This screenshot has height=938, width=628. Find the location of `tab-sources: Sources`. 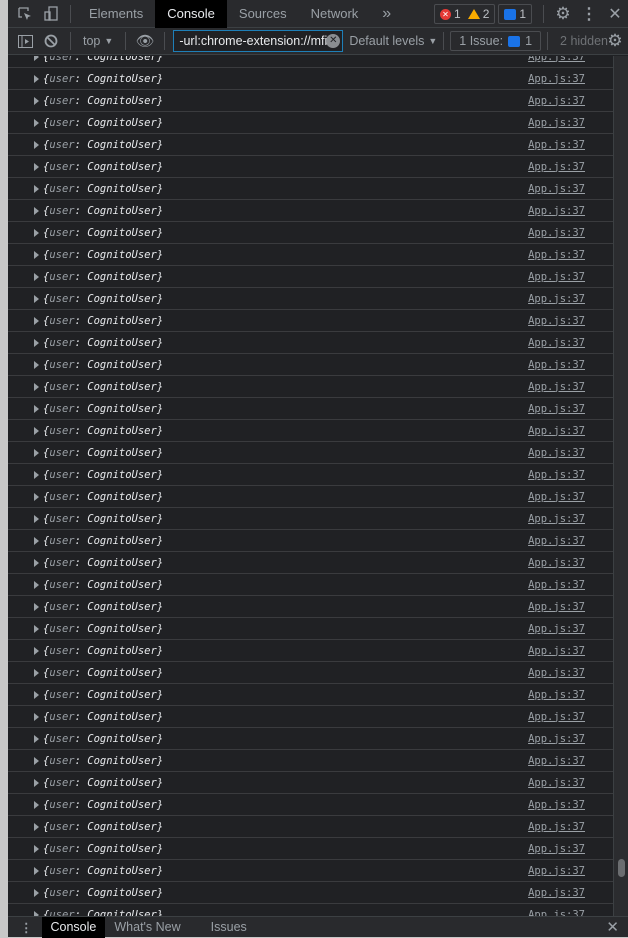

tab-sources: Sources is located at coordinates (263, 14).